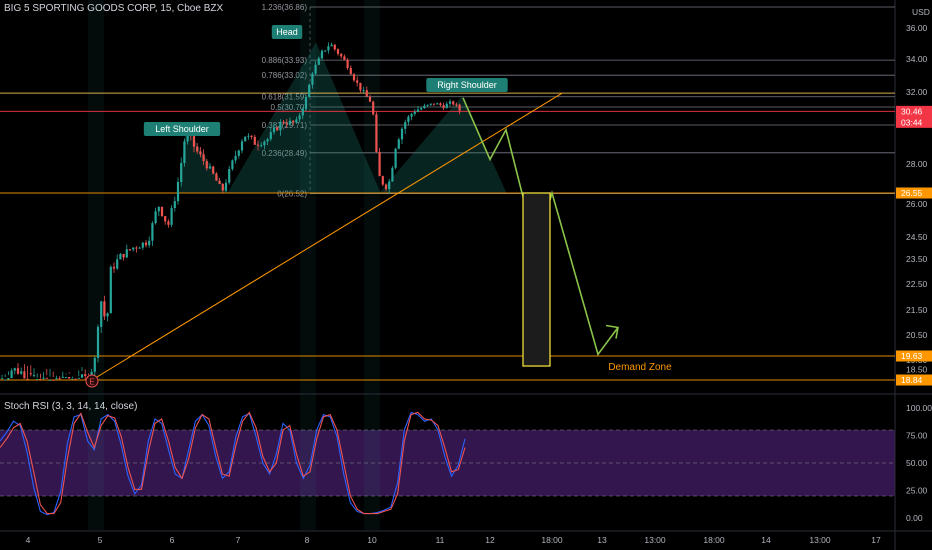  Describe the element at coordinates (917, 463) in the screenshot. I see `stoch-tick-2: 50.00` at that location.